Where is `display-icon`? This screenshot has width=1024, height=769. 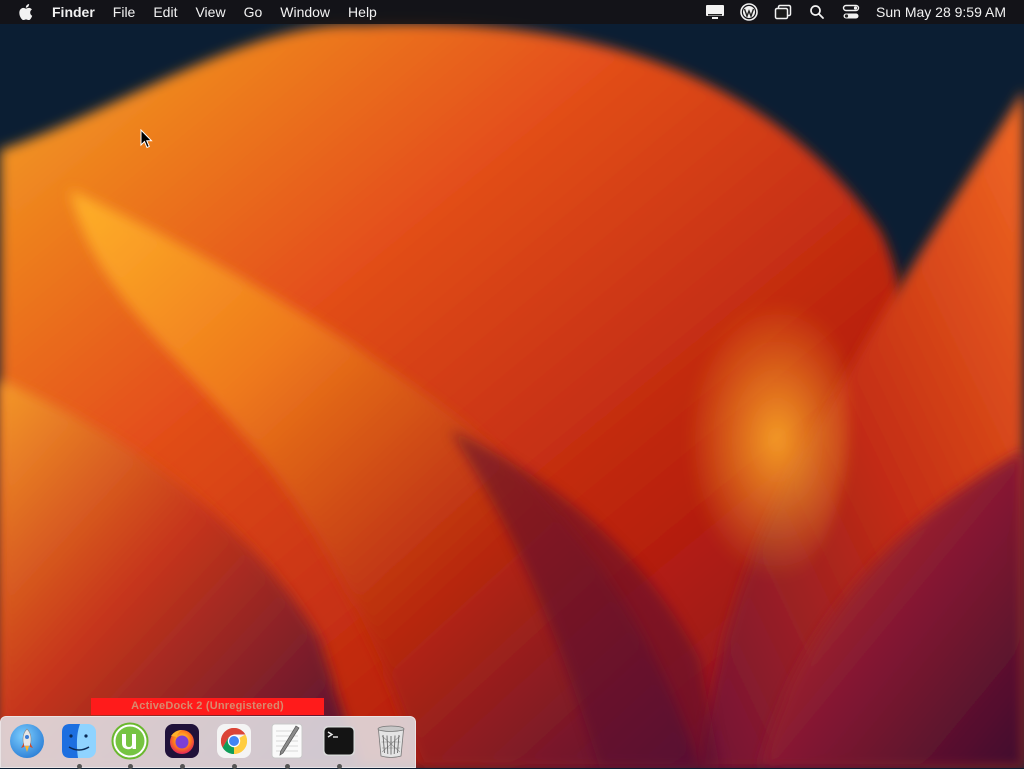
display-icon is located at coordinates (715, 12).